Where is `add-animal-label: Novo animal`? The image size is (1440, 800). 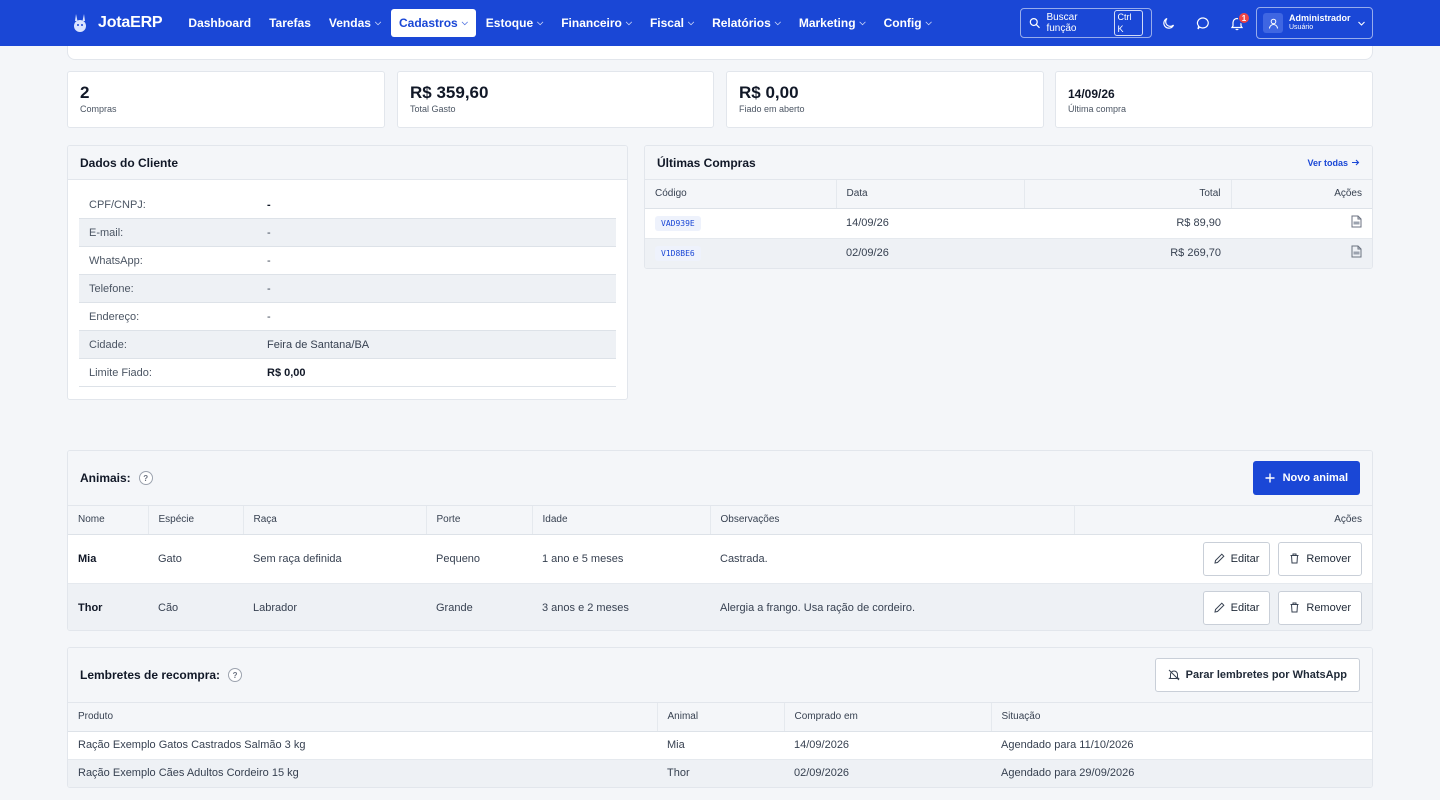 add-animal-label: Novo animal is located at coordinates (1315, 478).